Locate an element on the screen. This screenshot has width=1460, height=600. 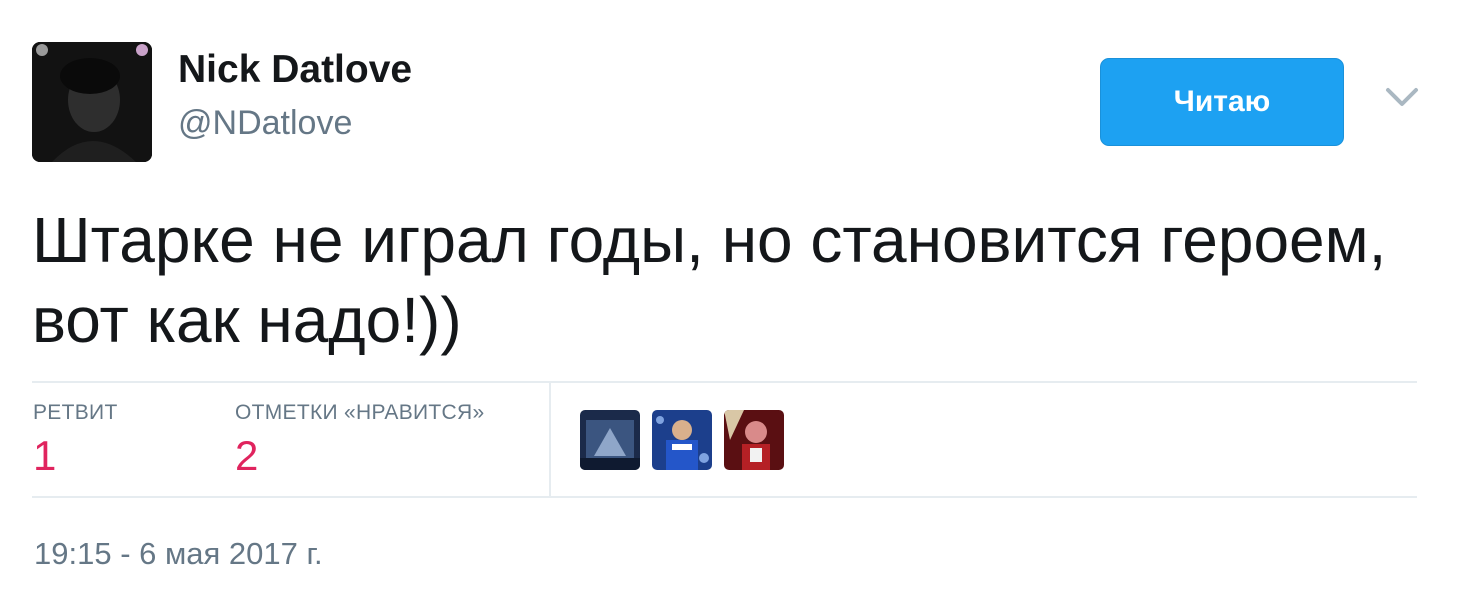
stats-bottom-divider is located at coordinates (724, 497).